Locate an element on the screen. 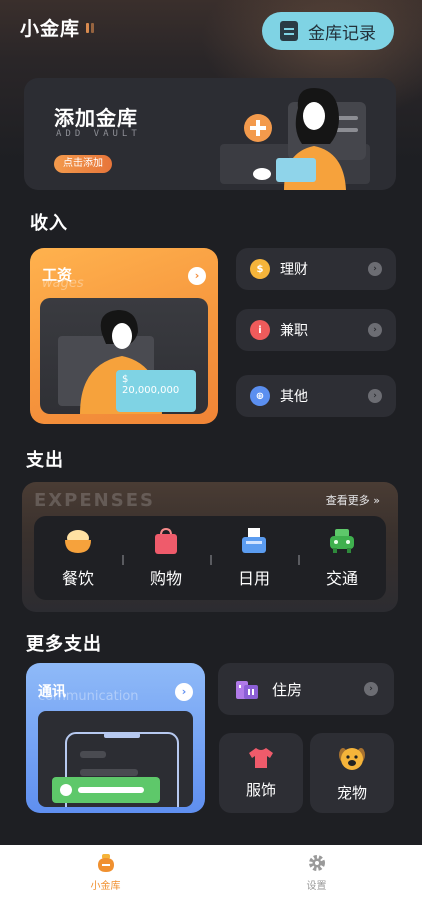  expense-item-label: 餐饮 is located at coordinates (77, 578).